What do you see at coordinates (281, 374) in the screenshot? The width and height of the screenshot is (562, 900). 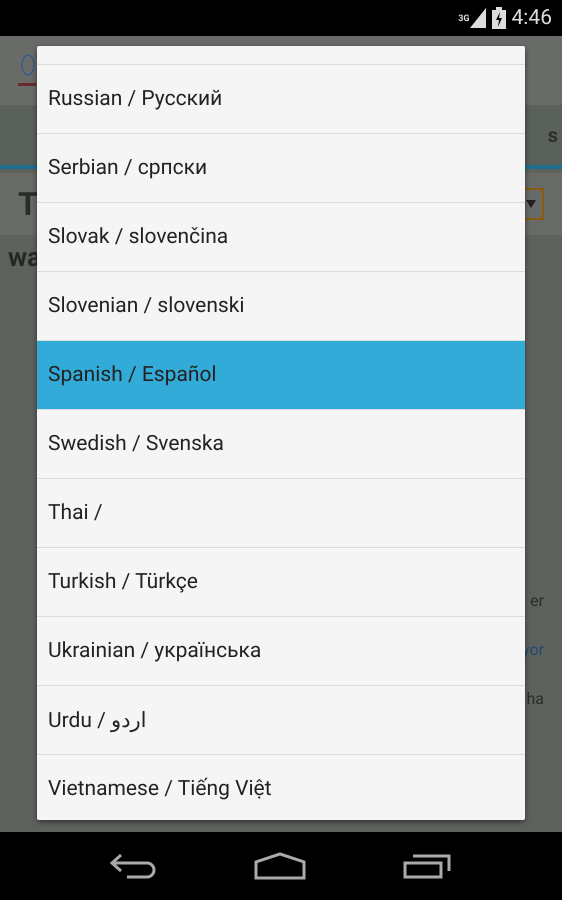 I see `language-option: Spanish / Español` at bounding box center [281, 374].